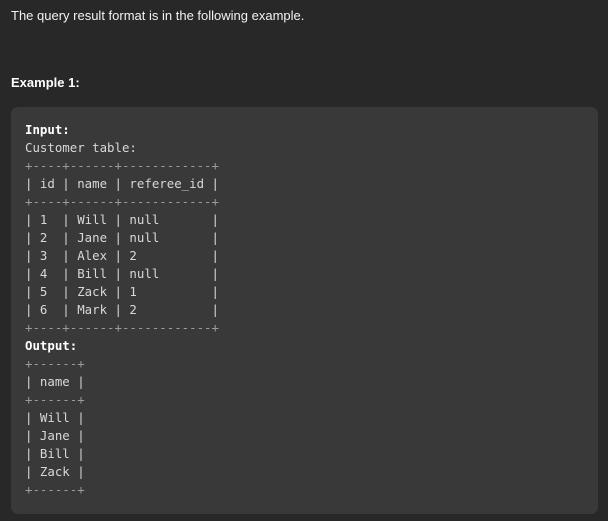  What do you see at coordinates (122, 183) in the screenshot?
I see `input-table-header: | id | name | referee_id |` at bounding box center [122, 183].